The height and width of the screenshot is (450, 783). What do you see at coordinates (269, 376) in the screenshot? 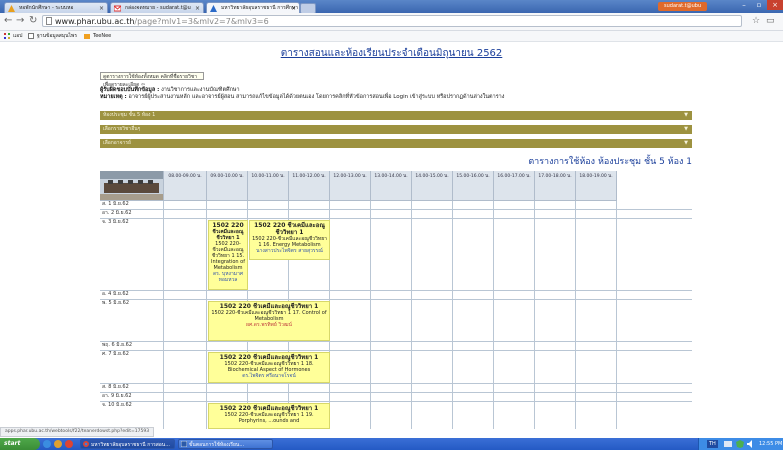
I see `booking-instructor: ดร.ไพจิตร ศรีอนาจโรจน์` at bounding box center [269, 376].